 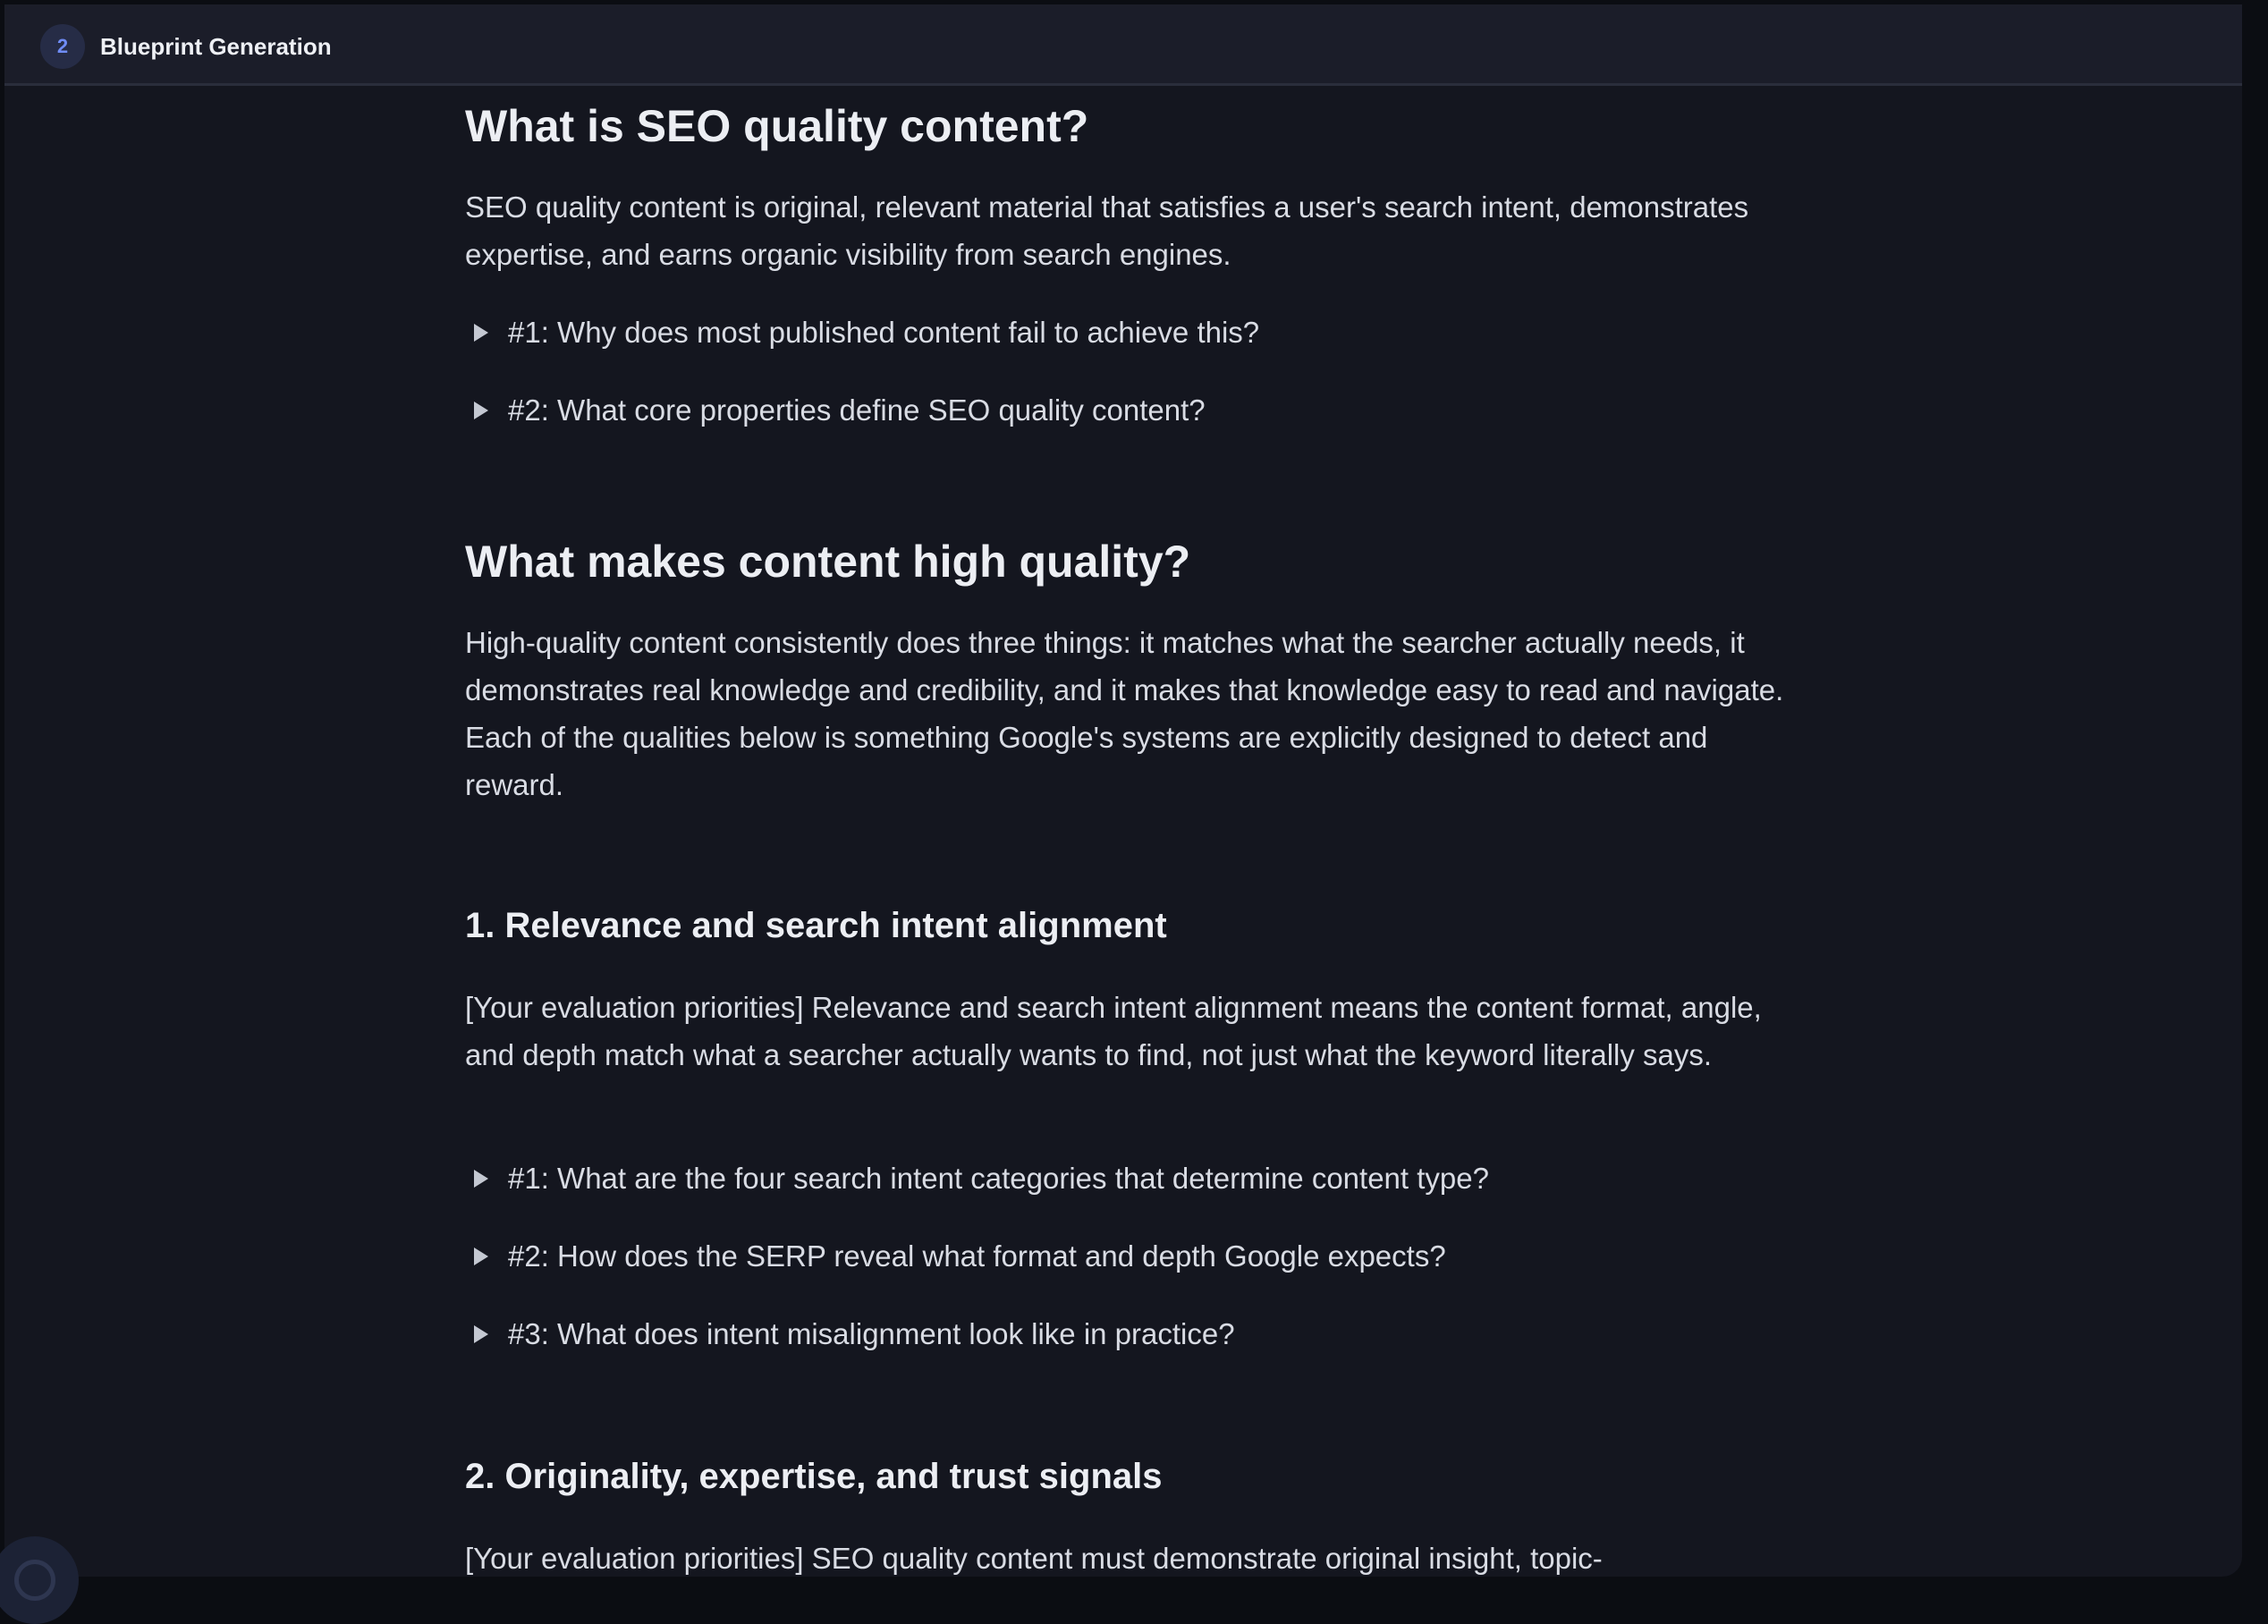 What do you see at coordinates (34, 1580) in the screenshot?
I see `avatar-ring` at bounding box center [34, 1580].